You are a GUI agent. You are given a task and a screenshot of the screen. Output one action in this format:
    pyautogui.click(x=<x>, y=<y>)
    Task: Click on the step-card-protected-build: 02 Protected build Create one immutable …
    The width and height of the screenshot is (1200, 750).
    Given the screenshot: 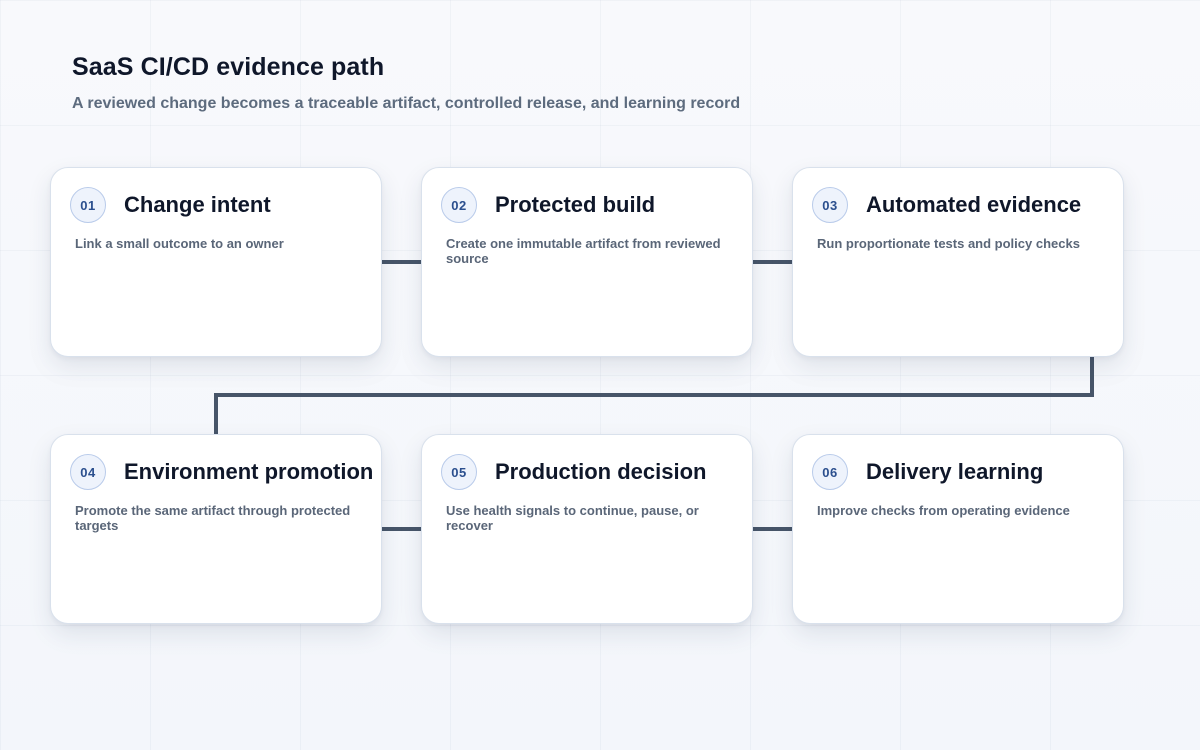 What is the action you would take?
    pyautogui.click(x=587, y=262)
    